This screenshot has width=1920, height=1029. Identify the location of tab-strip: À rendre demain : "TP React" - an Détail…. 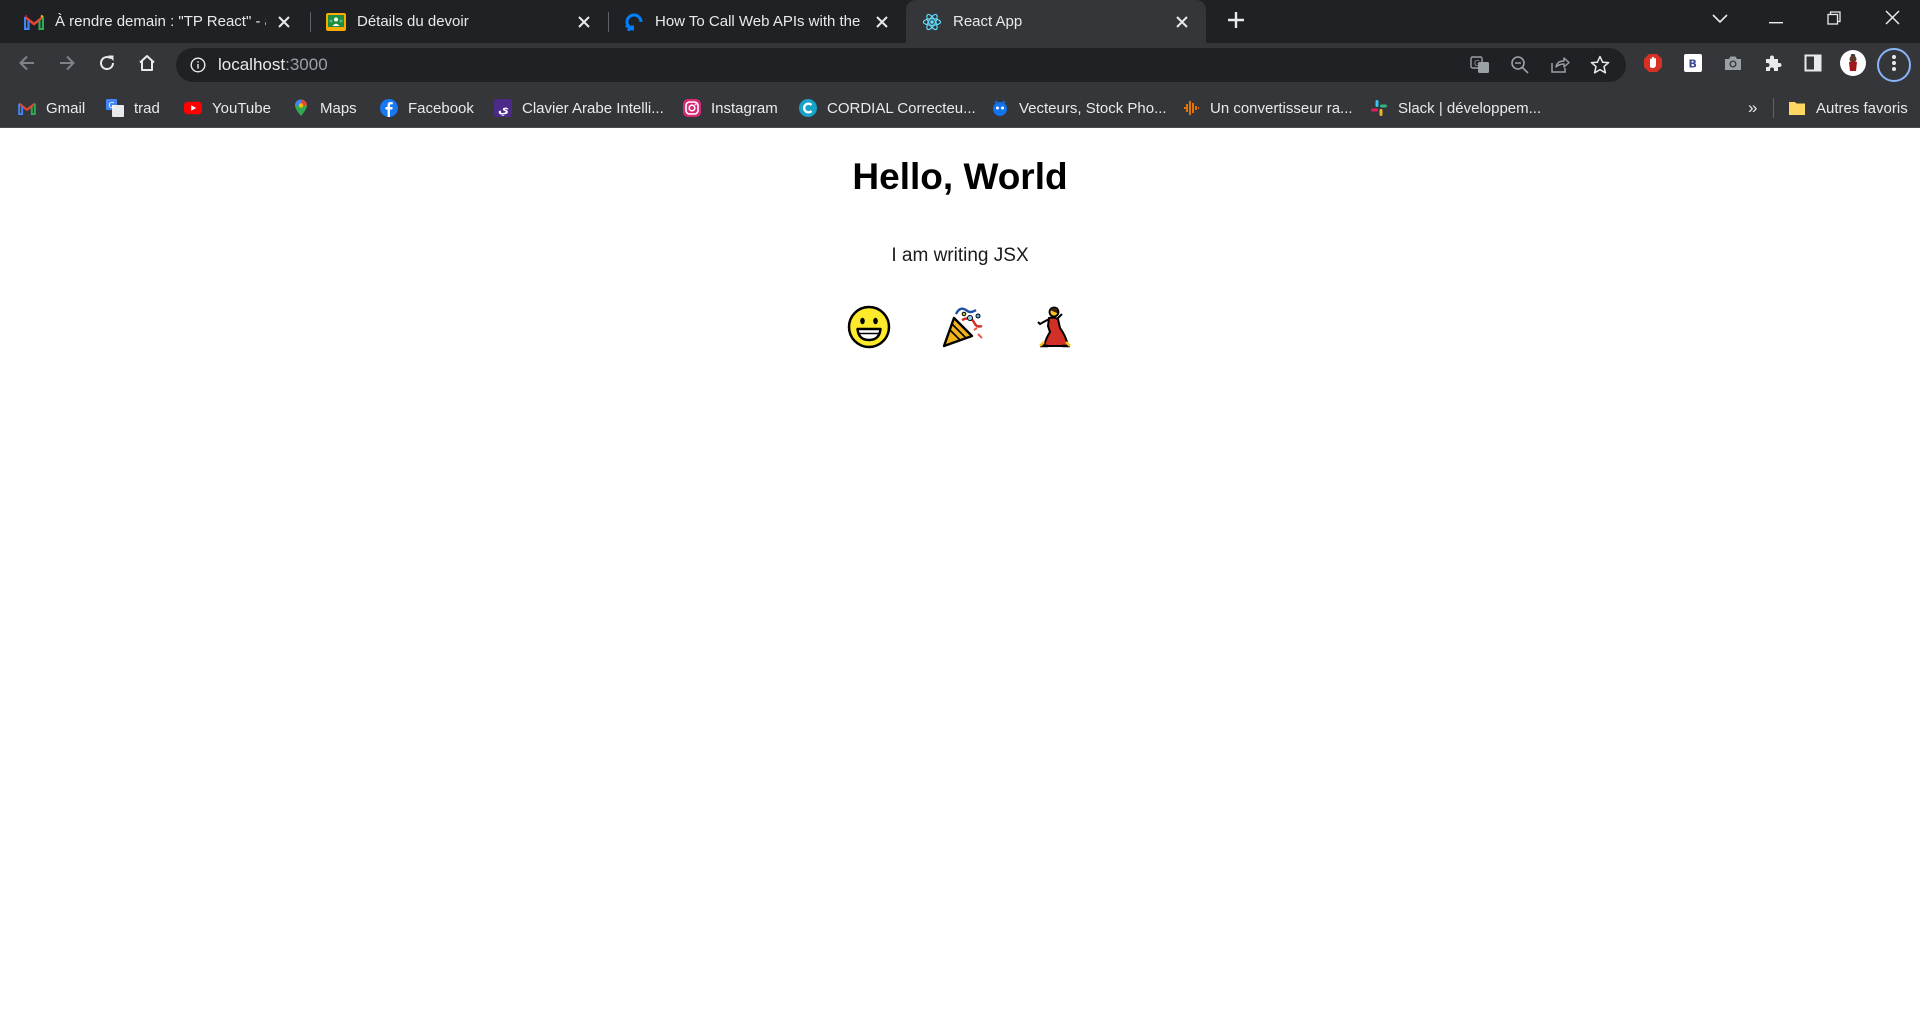
(960, 21).